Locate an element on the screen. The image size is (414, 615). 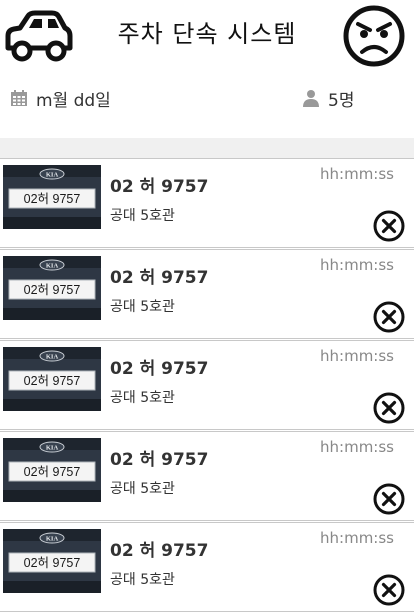
date-display: m월 dd일 is located at coordinates (60, 98).